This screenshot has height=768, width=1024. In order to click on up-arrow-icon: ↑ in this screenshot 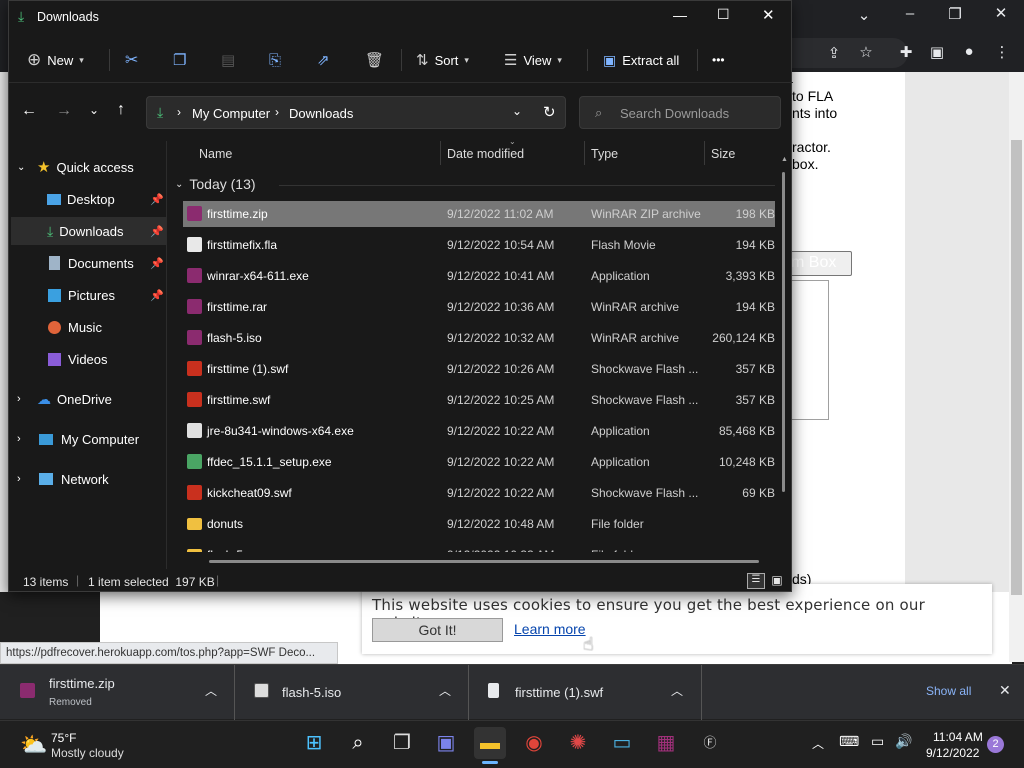, I will do `click(121, 110)`.